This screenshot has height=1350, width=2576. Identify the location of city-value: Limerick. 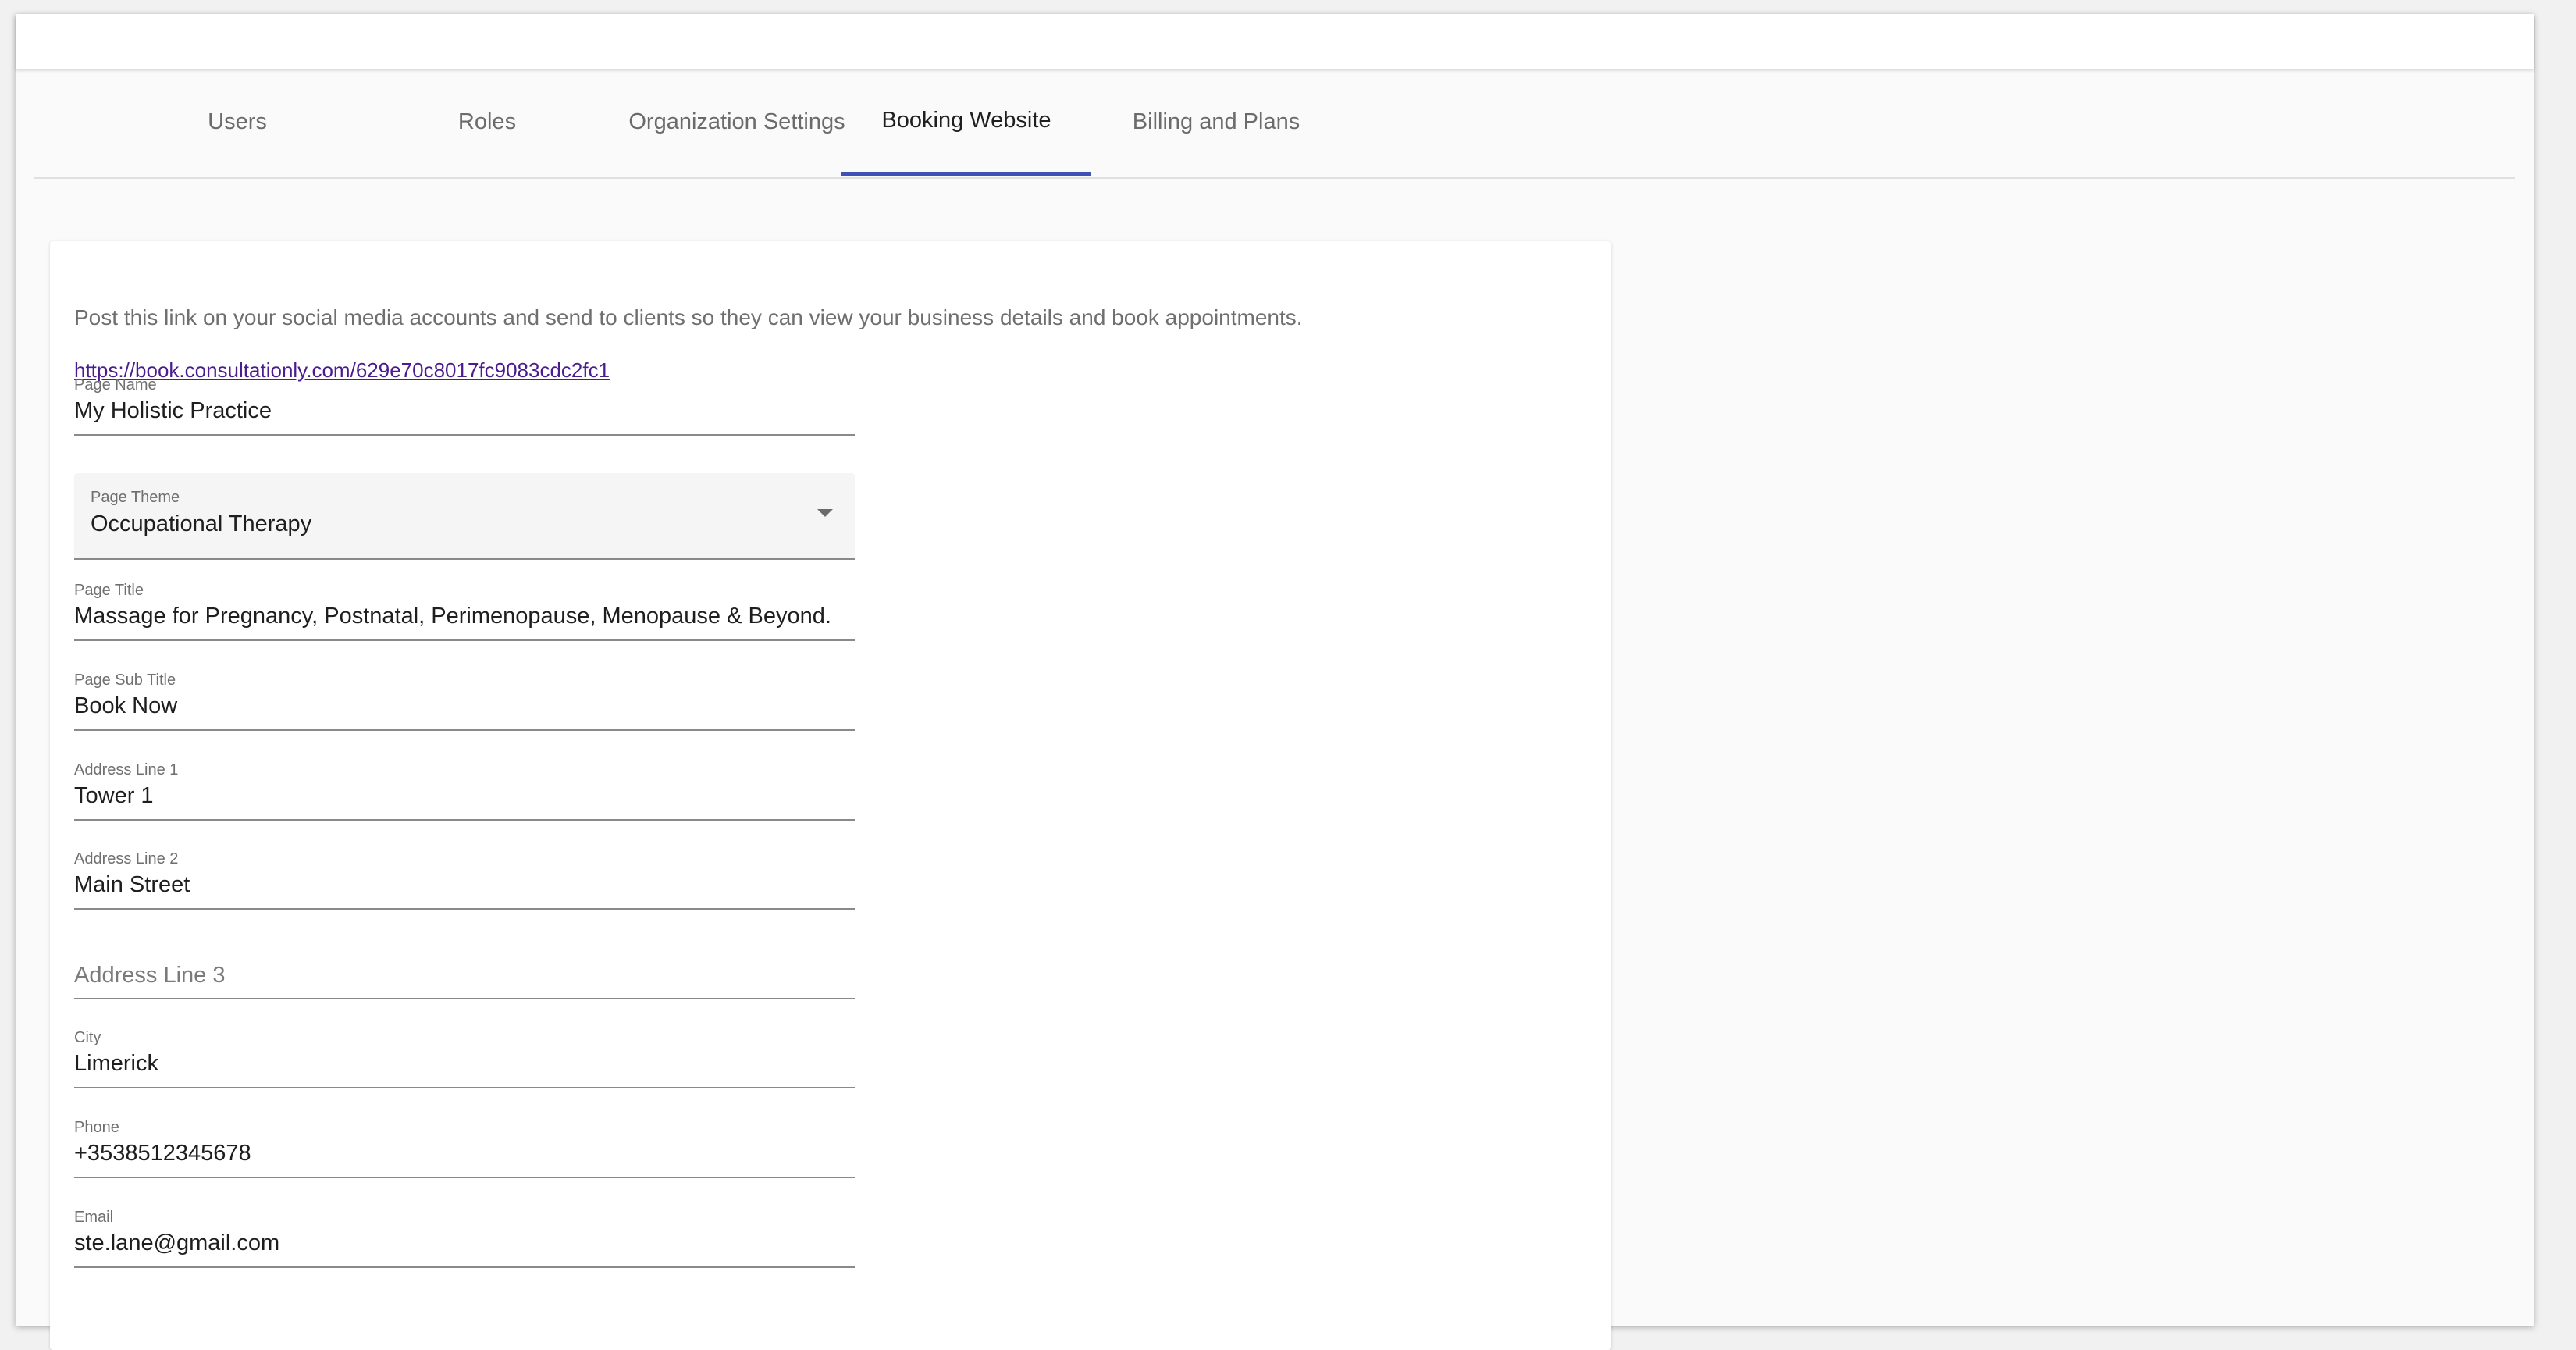
(116, 1063).